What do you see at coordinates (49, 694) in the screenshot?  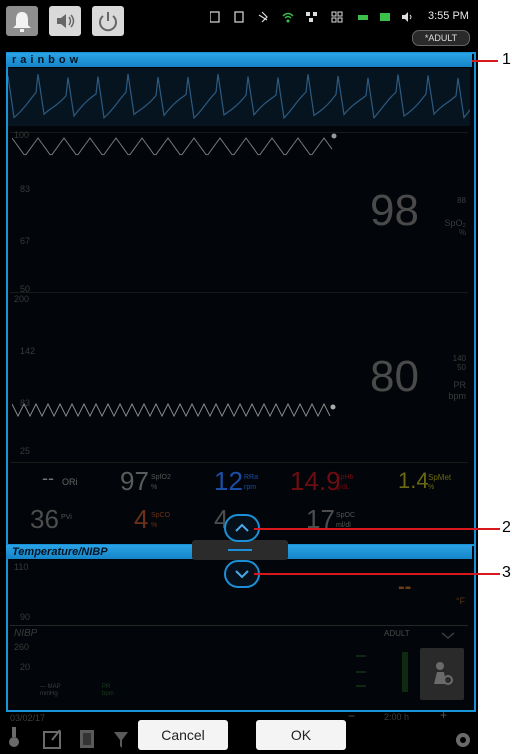 I see `map-unit: mmHg` at bounding box center [49, 694].